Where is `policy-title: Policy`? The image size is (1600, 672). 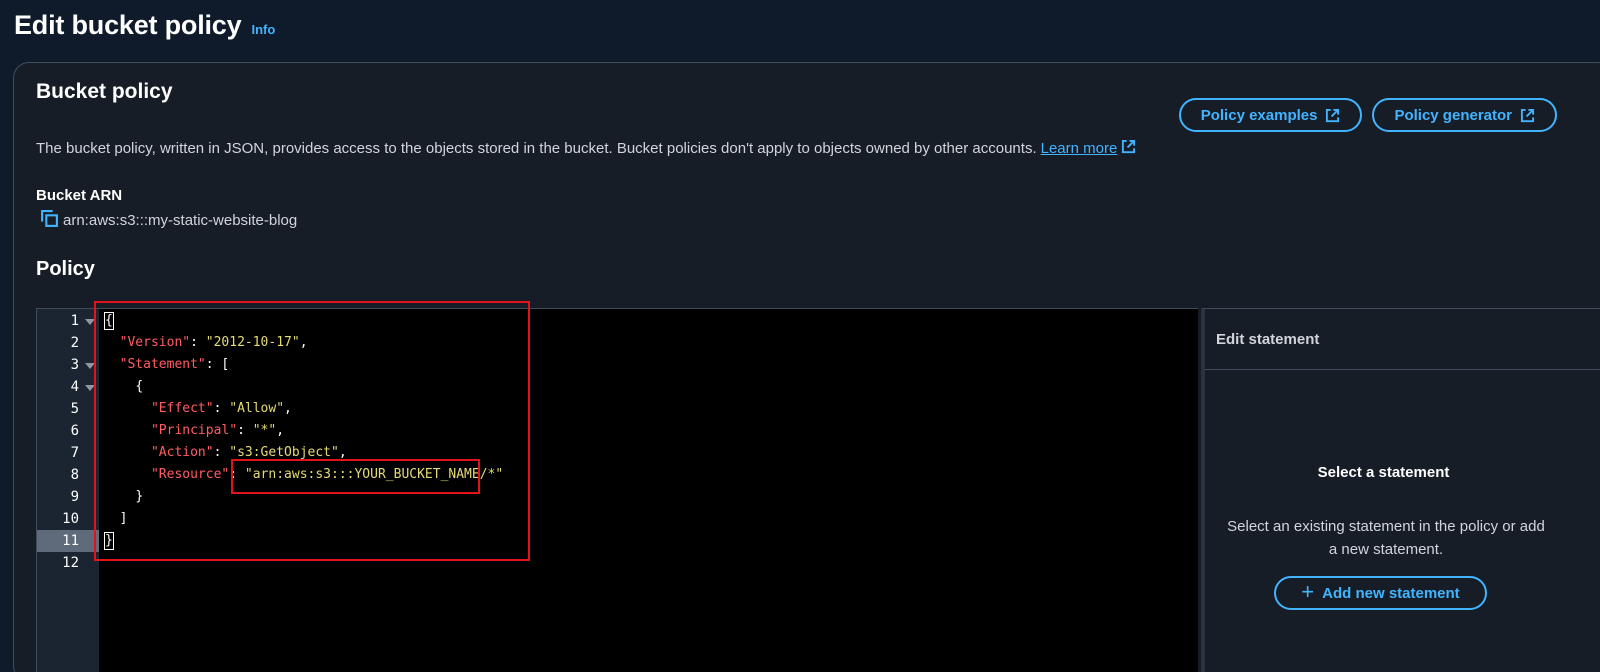 policy-title: Policy is located at coordinates (65, 269).